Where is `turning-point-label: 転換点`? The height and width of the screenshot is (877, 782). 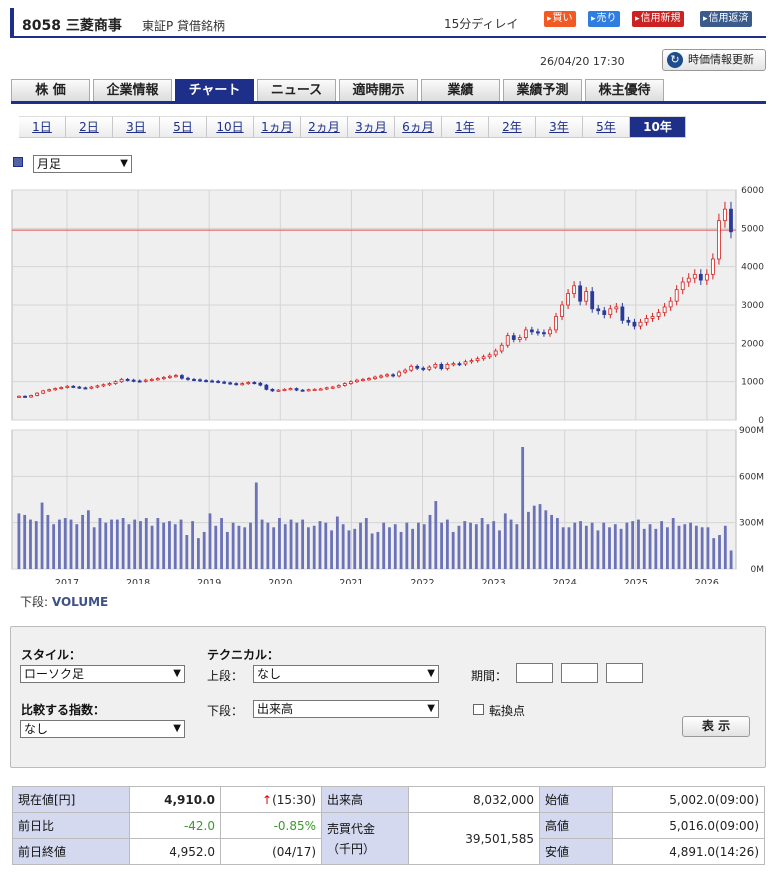 turning-point-label: 転換点 is located at coordinates (507, 711).